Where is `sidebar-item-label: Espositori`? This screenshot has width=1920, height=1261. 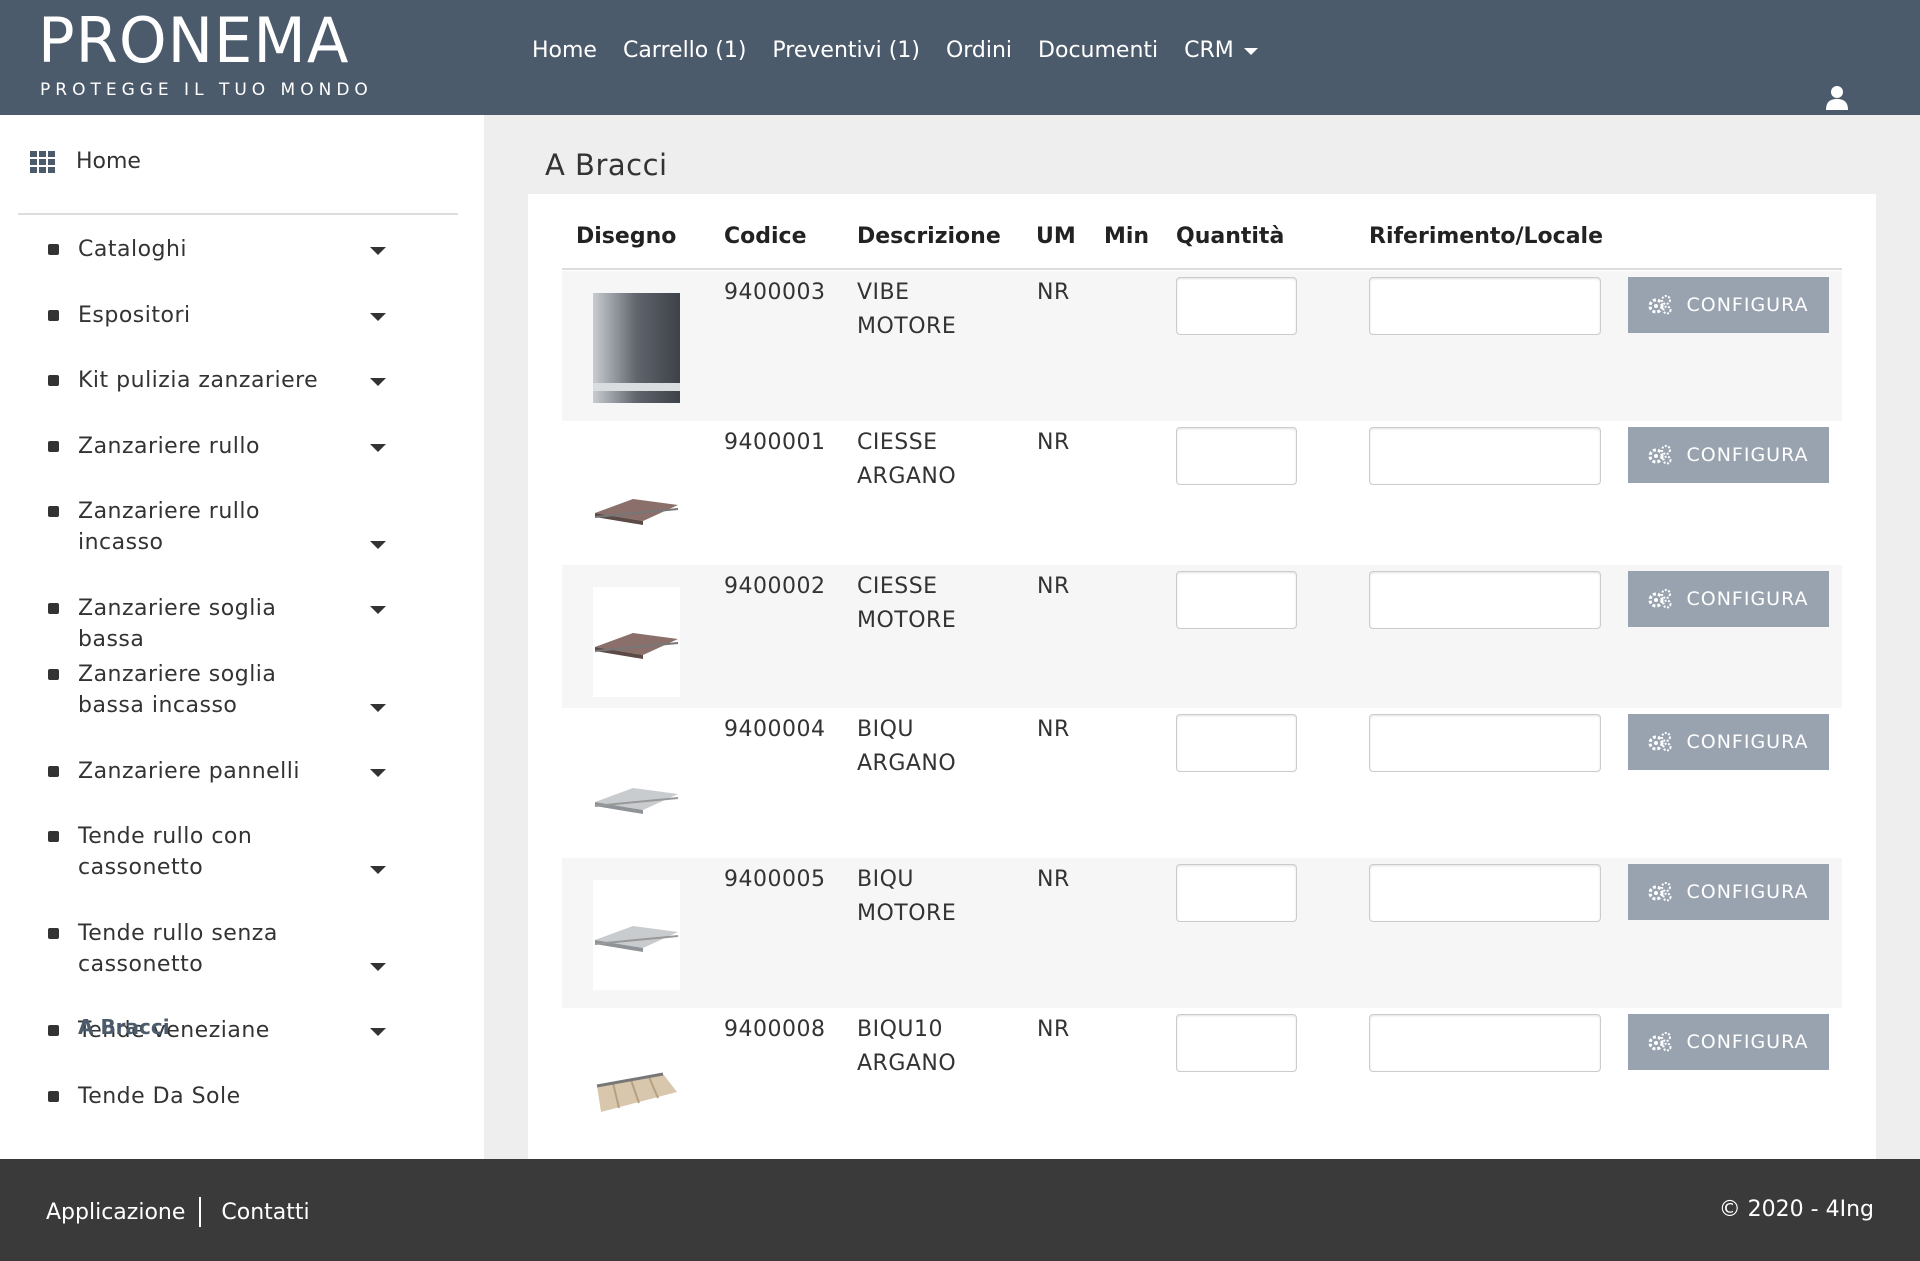
sidebar-item-label: Espositori is located at coordinates (134, 315).